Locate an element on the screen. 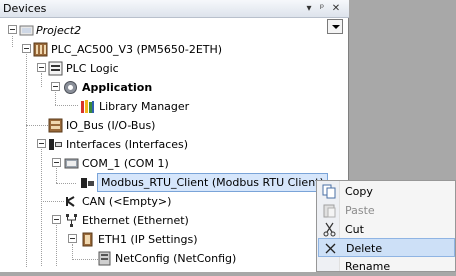  gear-icon is located at coordinates (70, 87).